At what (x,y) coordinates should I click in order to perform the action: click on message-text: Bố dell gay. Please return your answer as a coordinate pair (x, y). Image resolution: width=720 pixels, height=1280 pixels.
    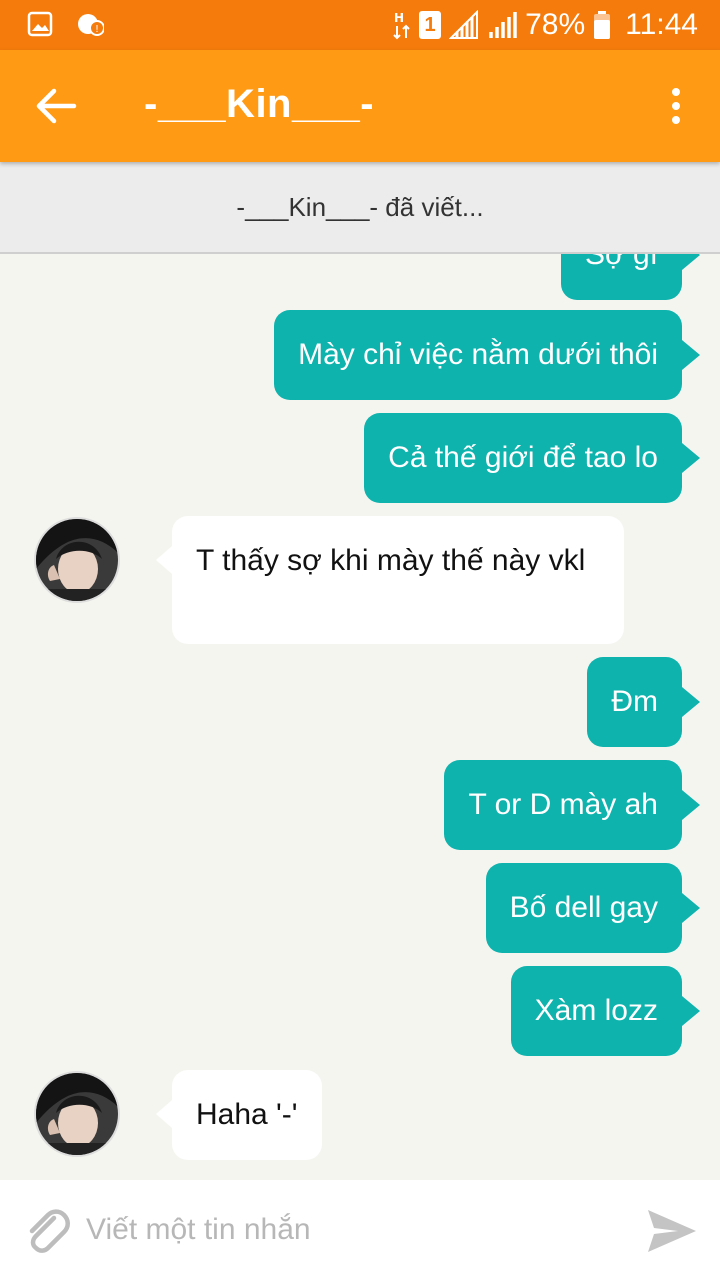
    Looking at the image, I should click on (583, 907).